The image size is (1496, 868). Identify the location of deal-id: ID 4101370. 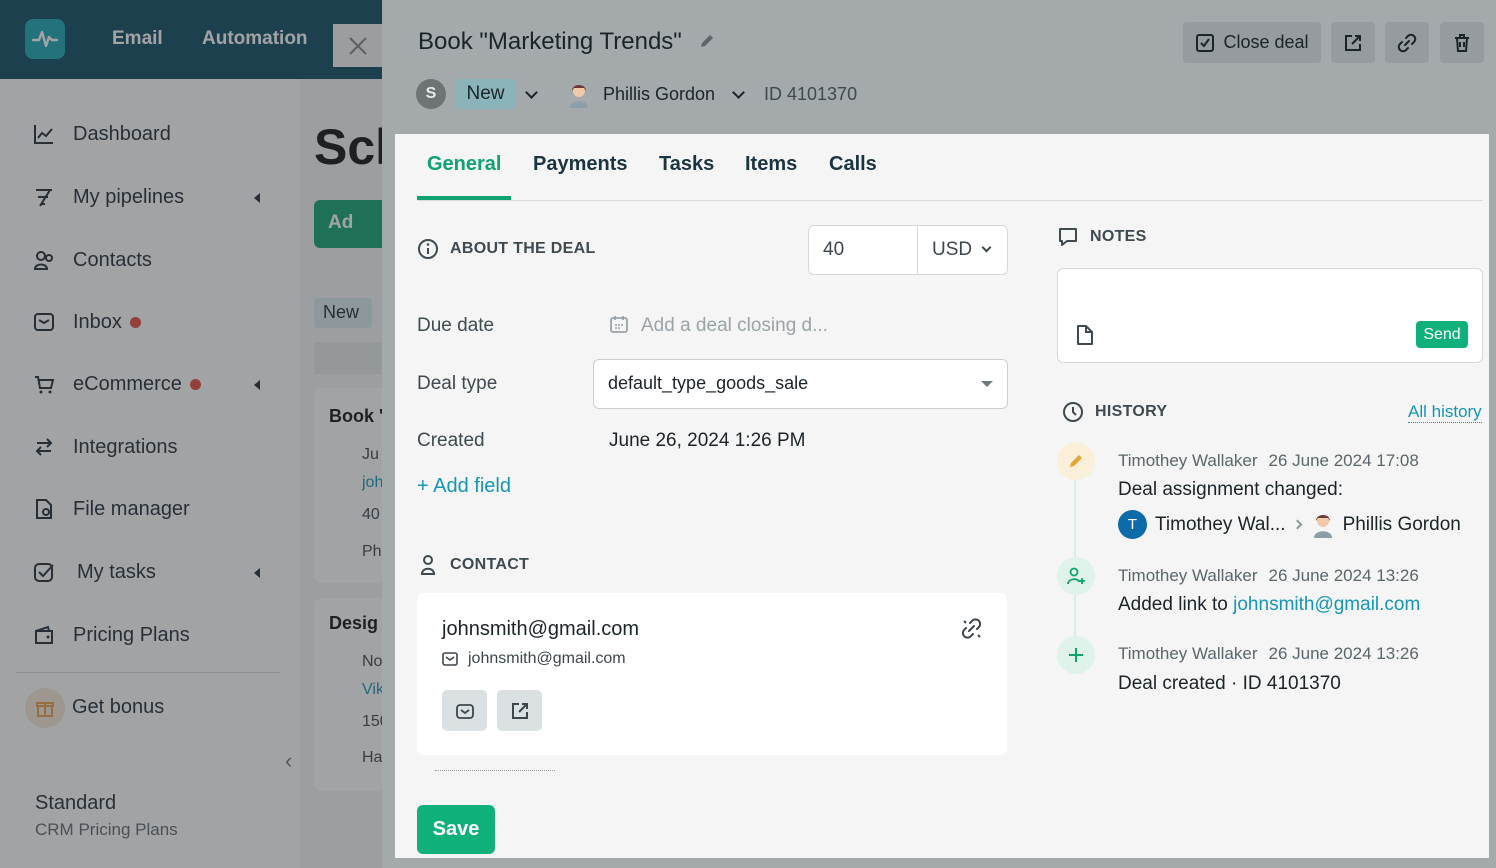
(811, 94).